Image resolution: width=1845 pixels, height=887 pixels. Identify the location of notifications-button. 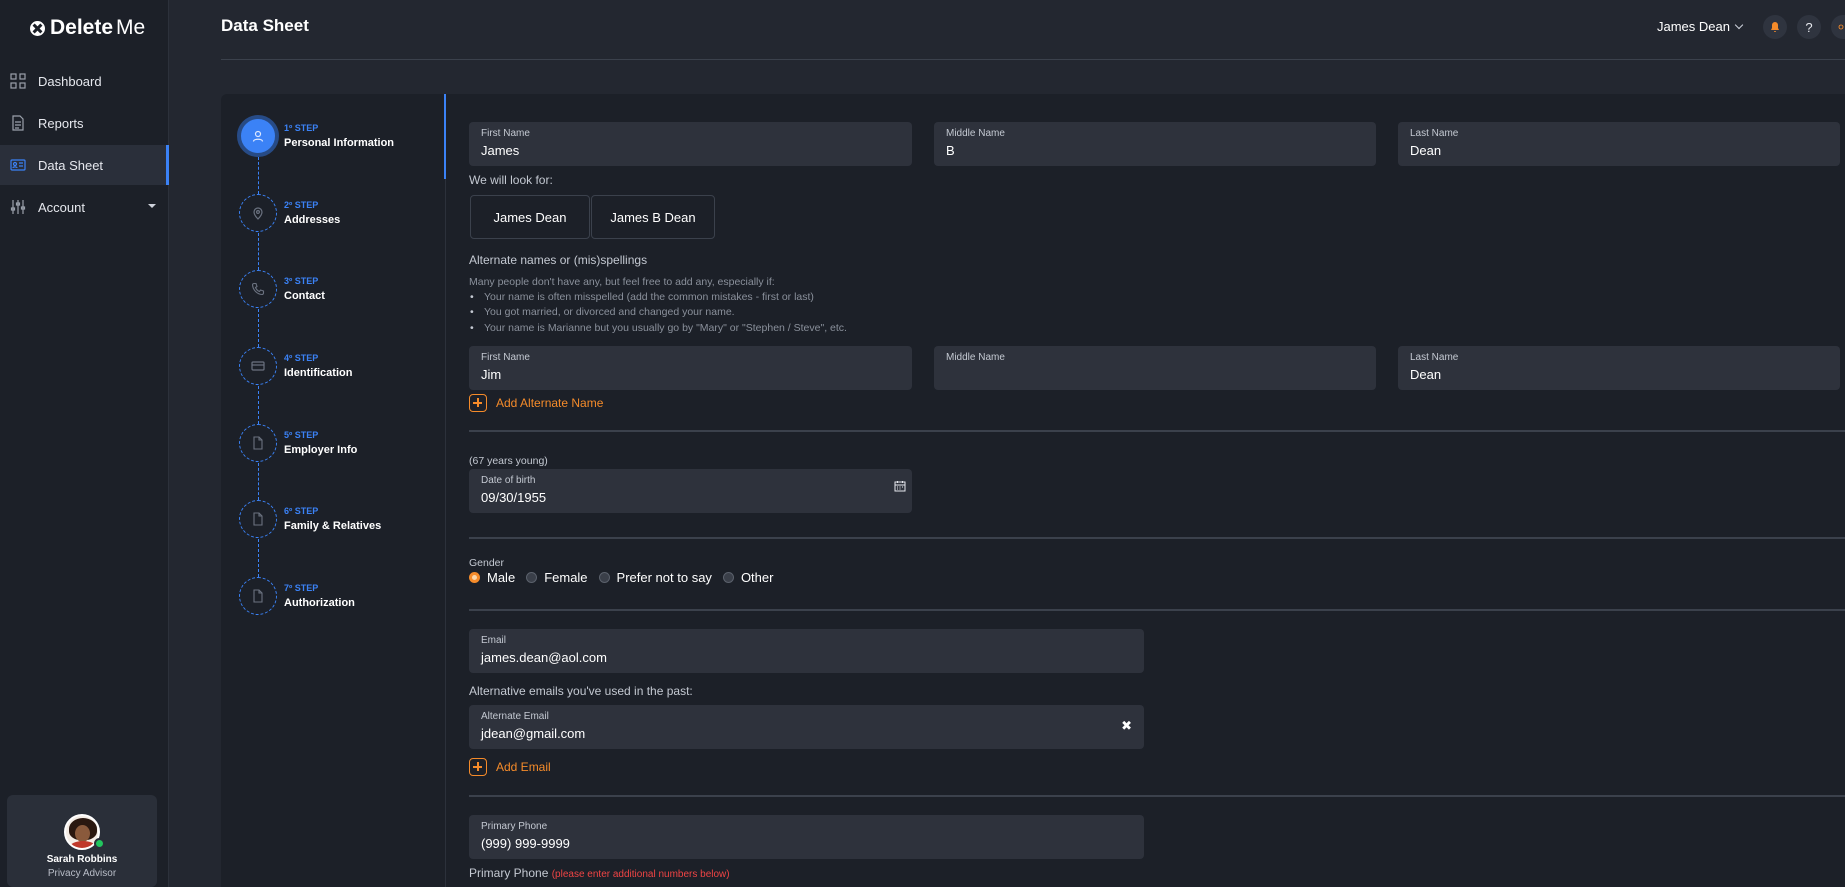
(1775, 27).